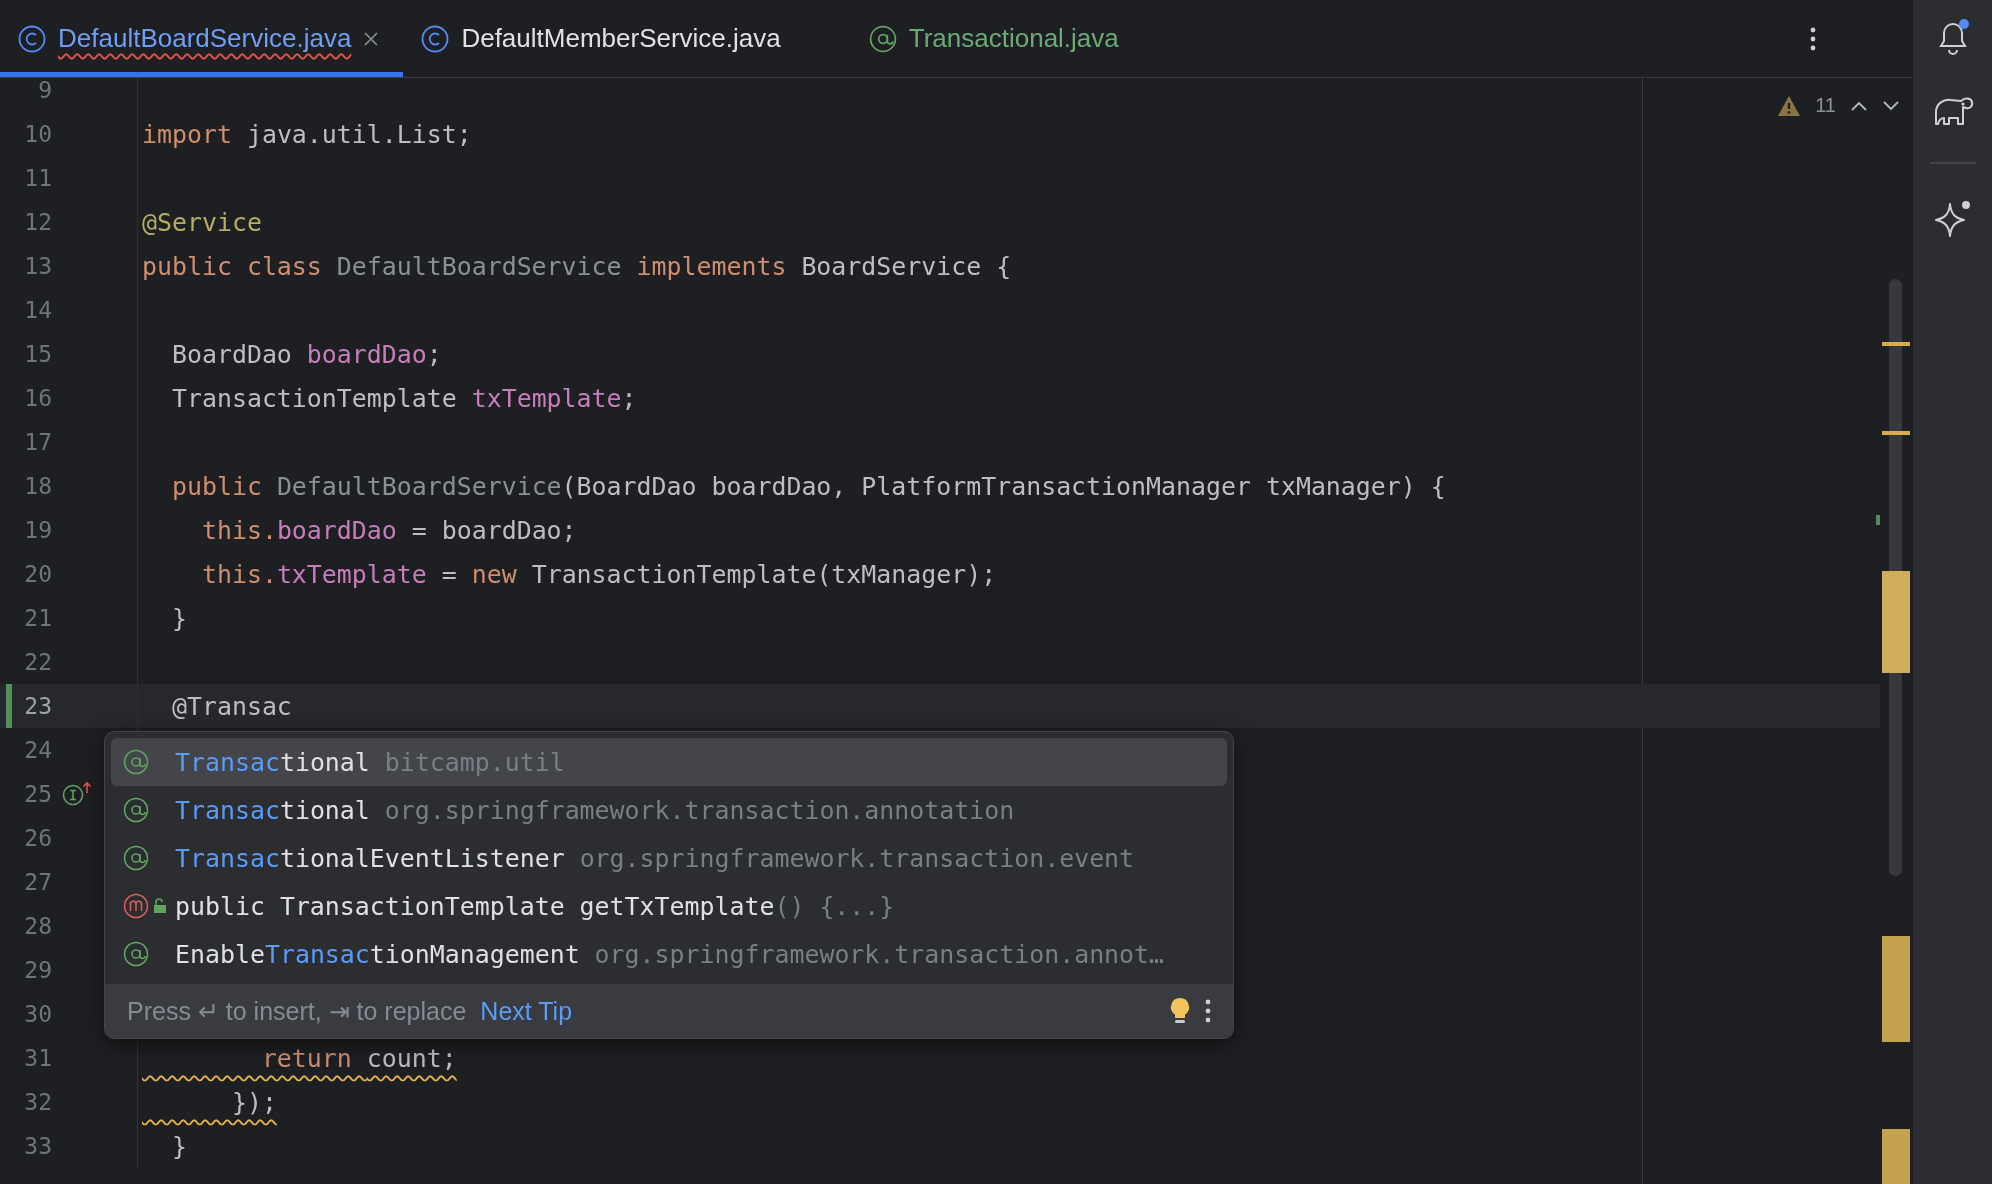 The height and width of the screenshot is (1184, 1992). What do you see at coordinates (627, 38) in the screenshot?
I see `editor-tab: DefaultMemberService.java` at bounding box center [627, 38].